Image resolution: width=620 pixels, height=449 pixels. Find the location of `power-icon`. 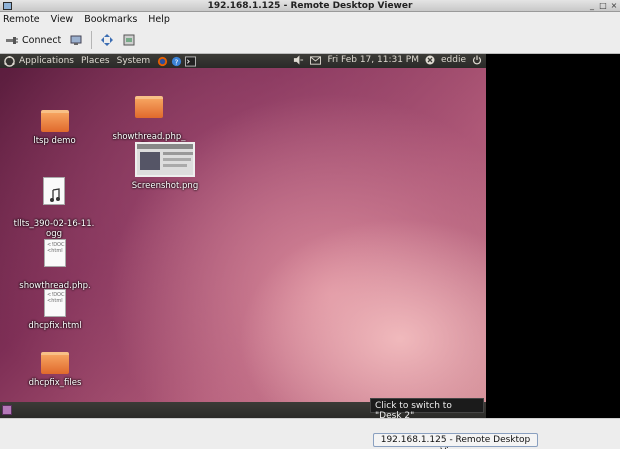

power-icon is located at coordinates (477, 60).